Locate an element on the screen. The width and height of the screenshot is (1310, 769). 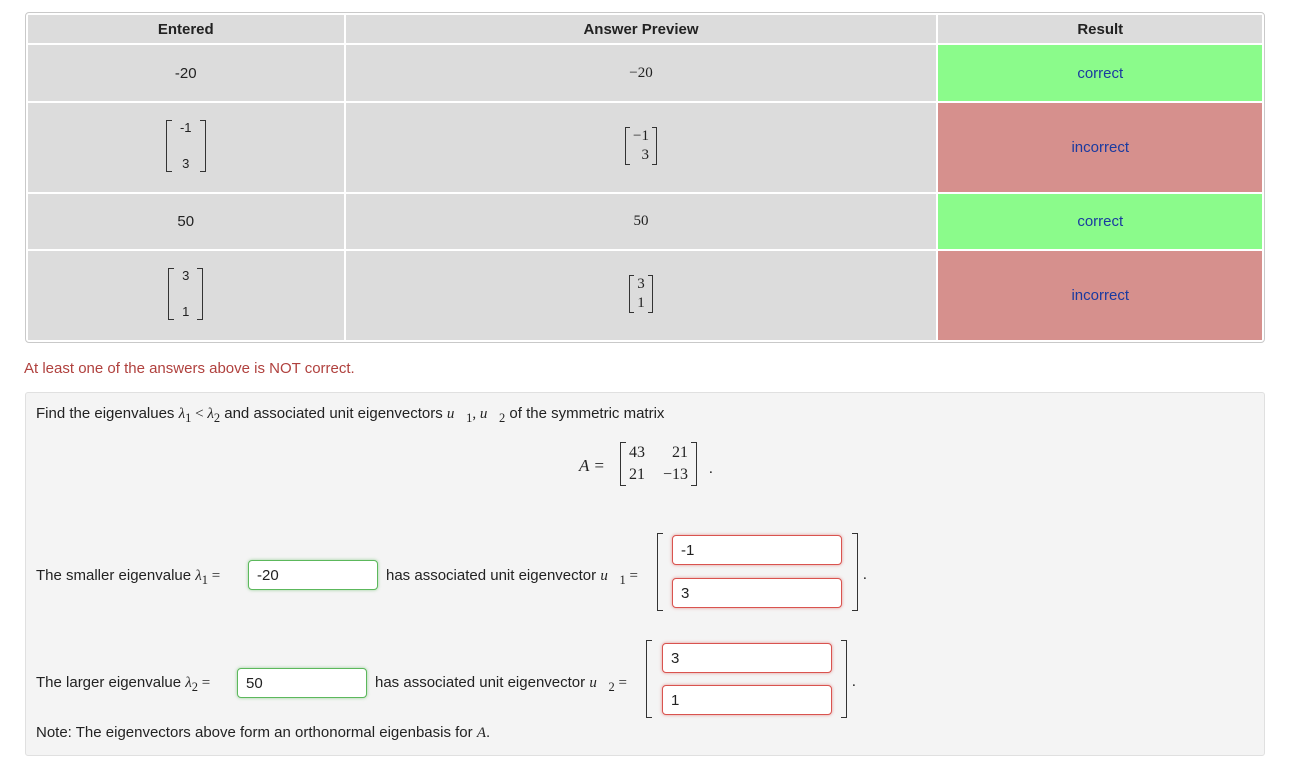
table-row: -20 −20 correct is located at coordinates (645, 73).